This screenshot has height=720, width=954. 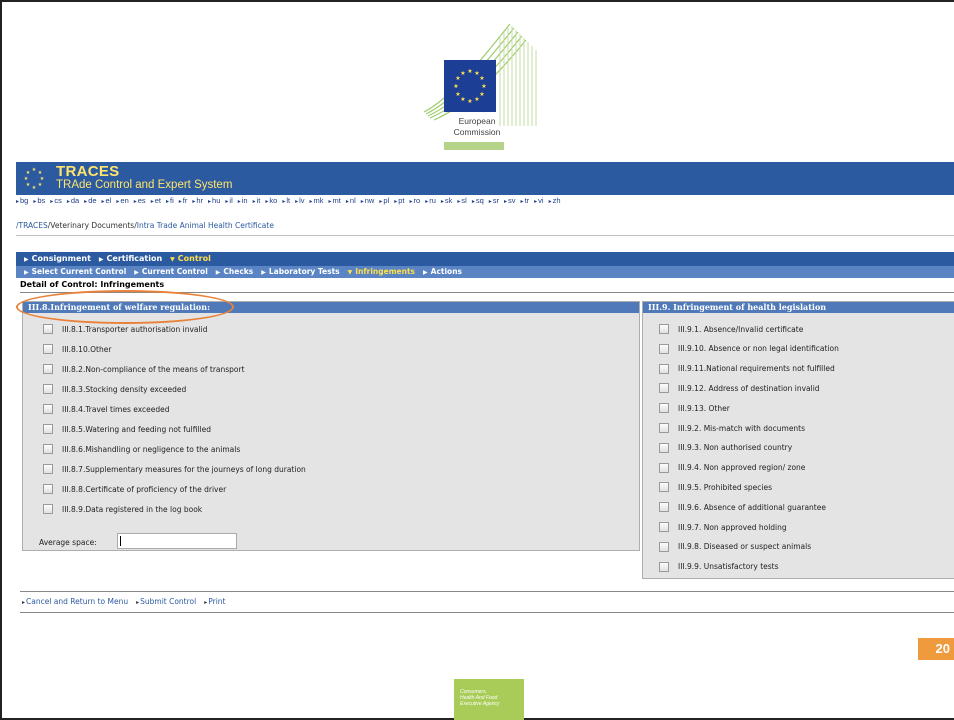 What do you see at coordinates (75, 272) in the screenshot?
I see `tab-select-current-control: ▶ Select Current Control` at bounding box center [75, 272].